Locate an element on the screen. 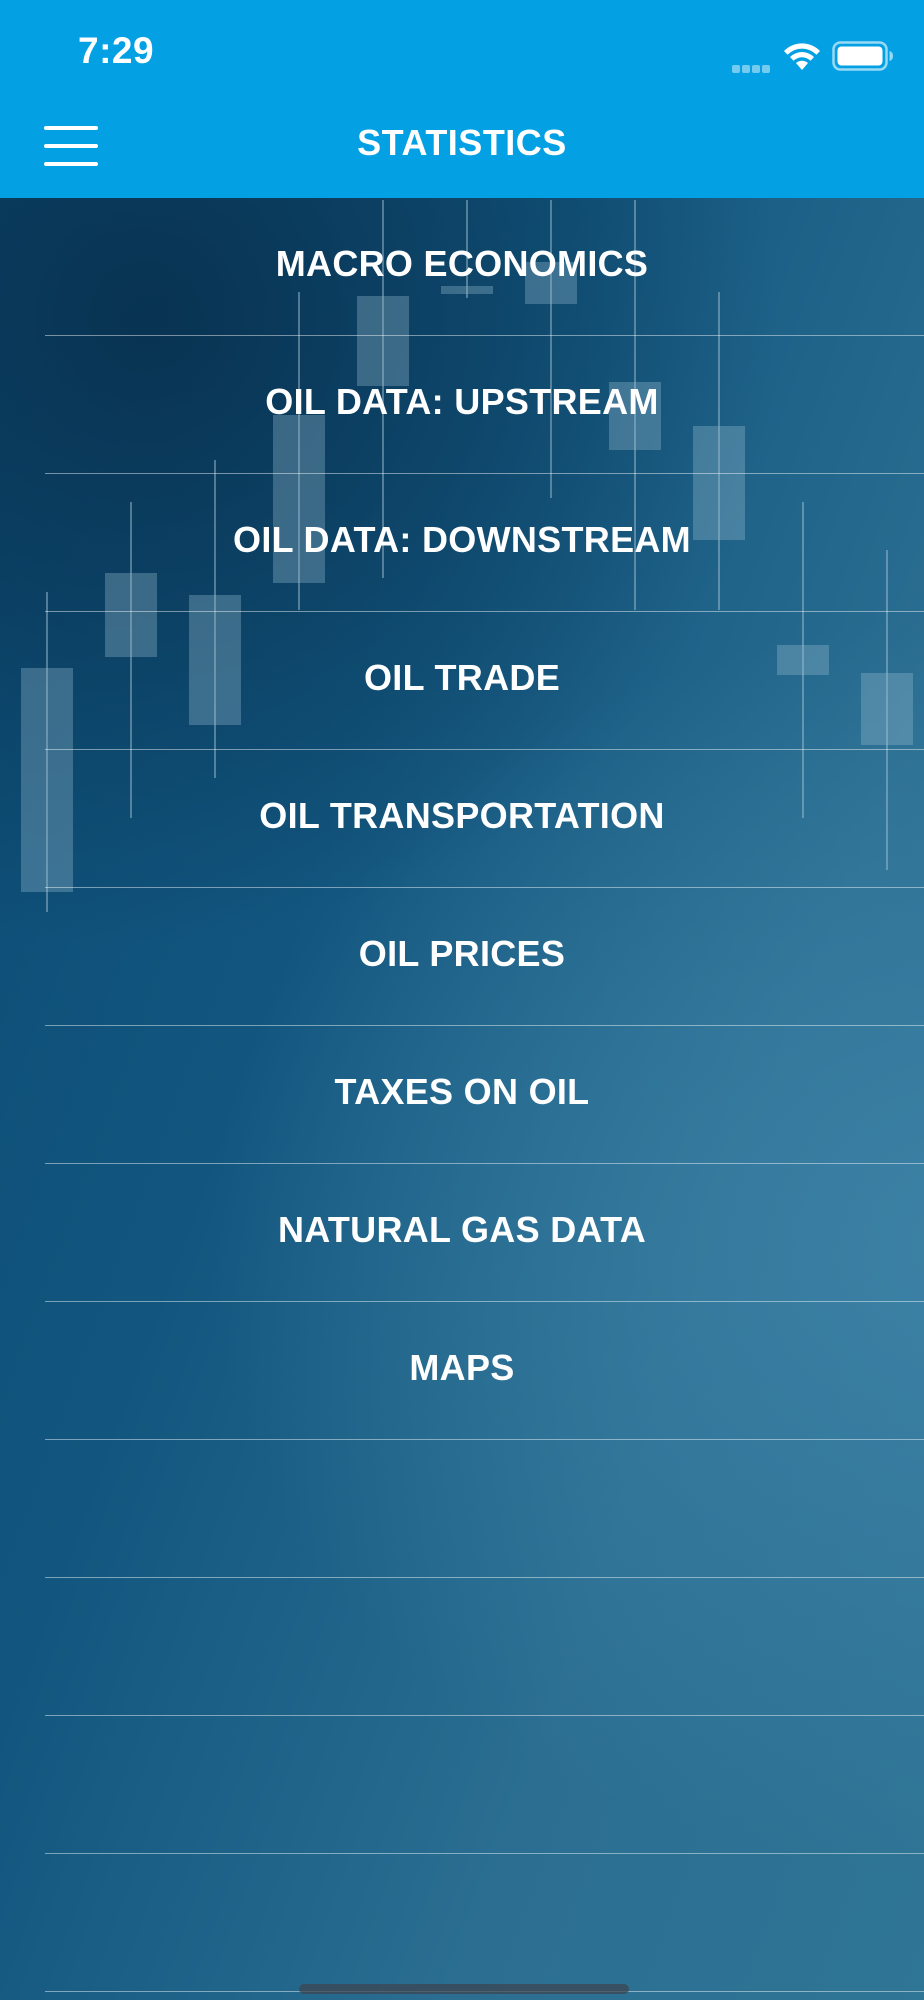 The image size is (924, 2000). menu-item-label: TAXES ON OIL is located at coordinates (462, 1091).